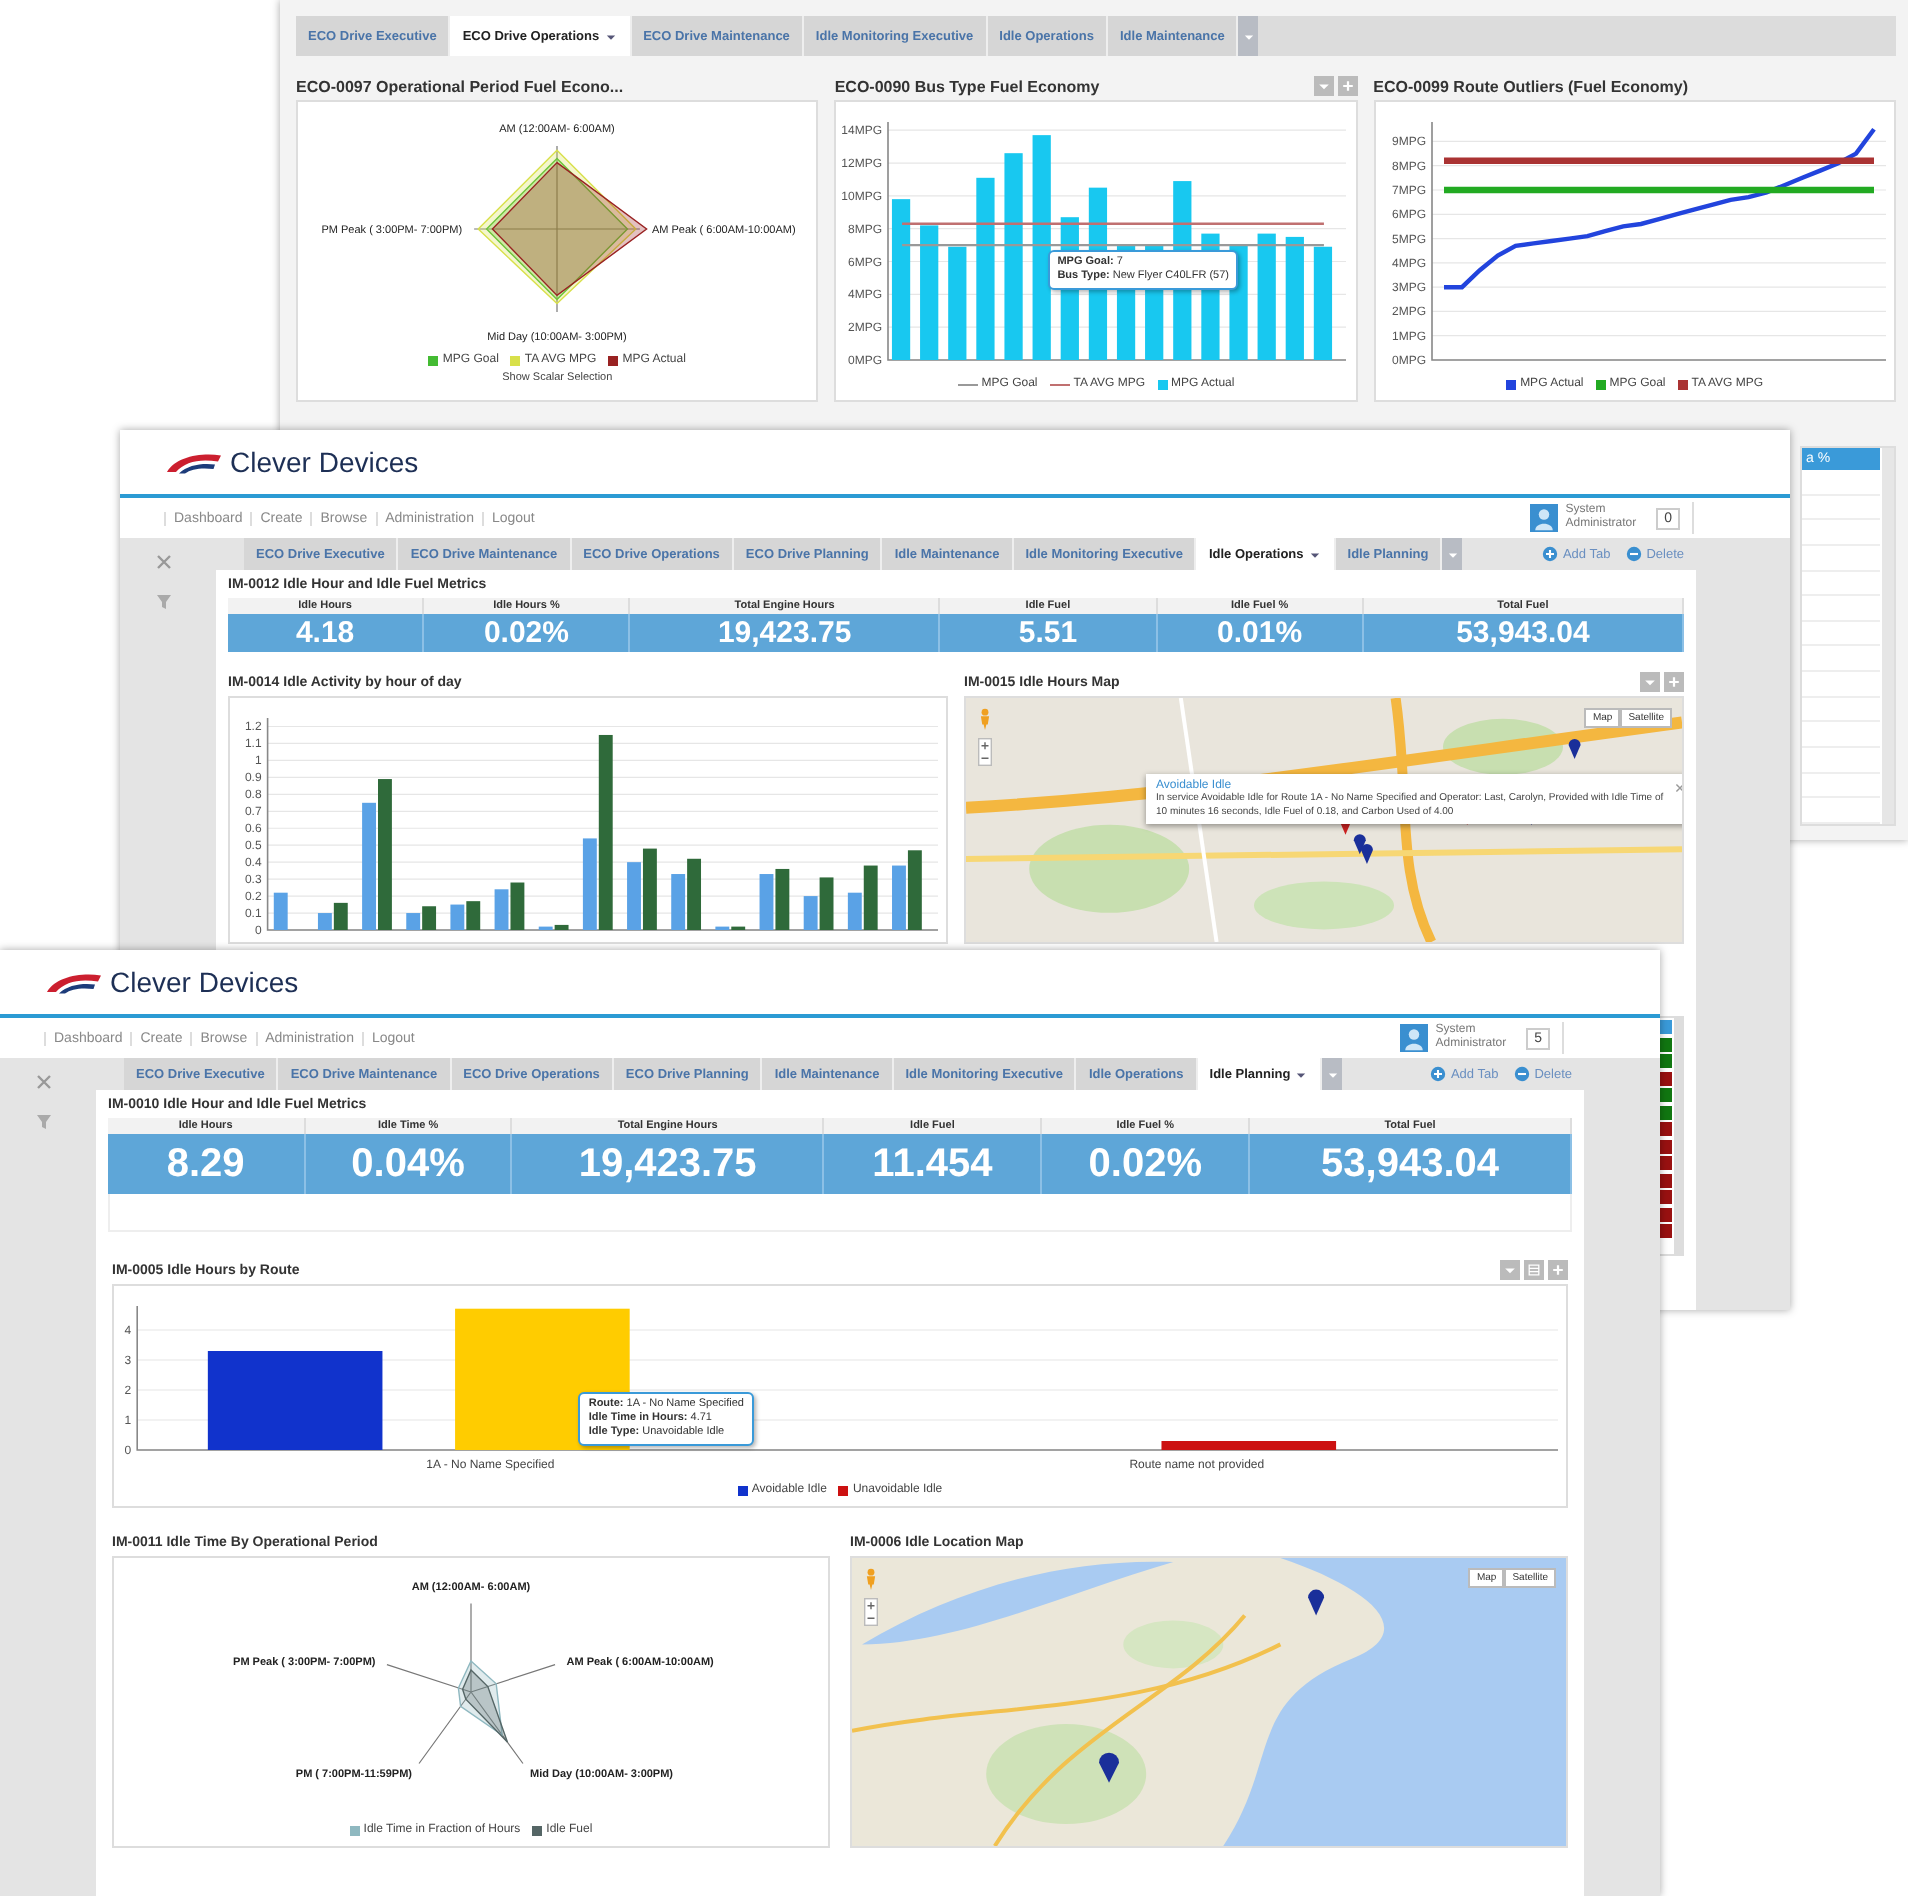 The height and width of the screenshot is (1896, 1908). I want to click on panel-title: ECO-0099 Route Outliers (Fuel Economy), so click(1531, 86).